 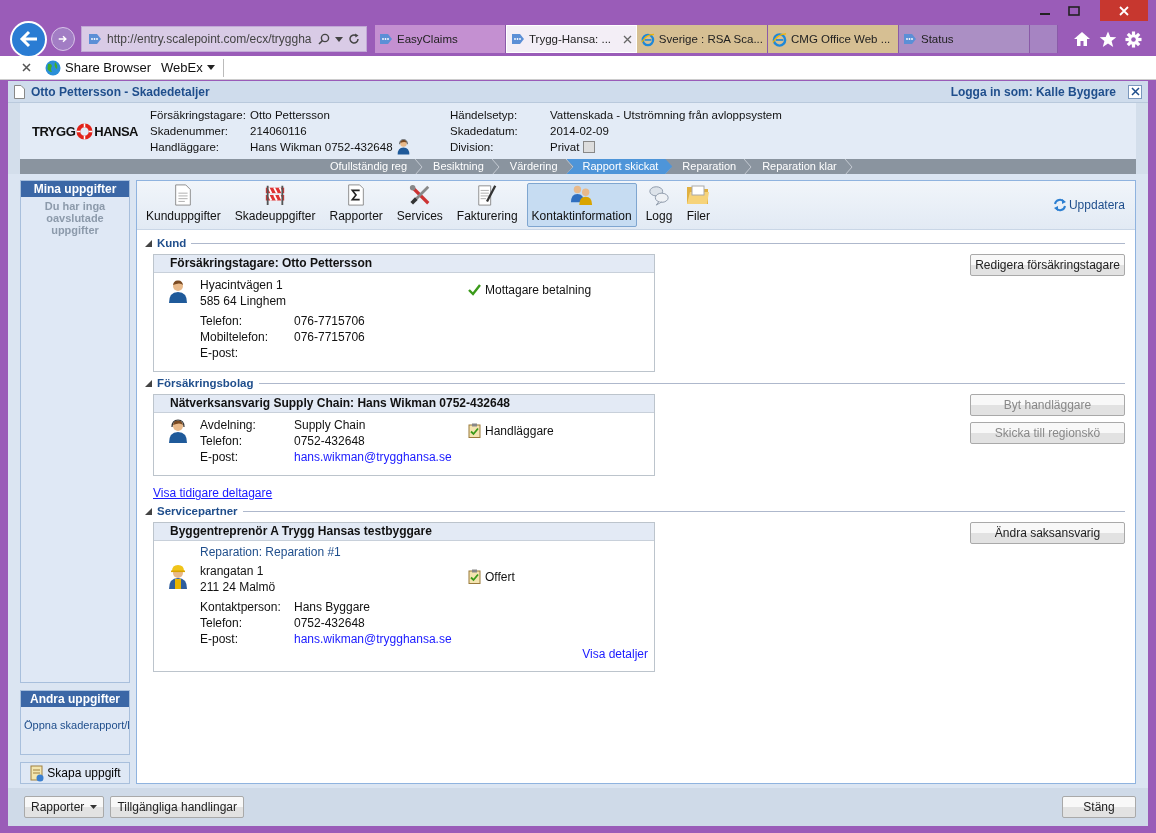 I want to click on card-heading: Byggentreprenör A Trygg Hansas testbyggare, so click(x=404, y=532).